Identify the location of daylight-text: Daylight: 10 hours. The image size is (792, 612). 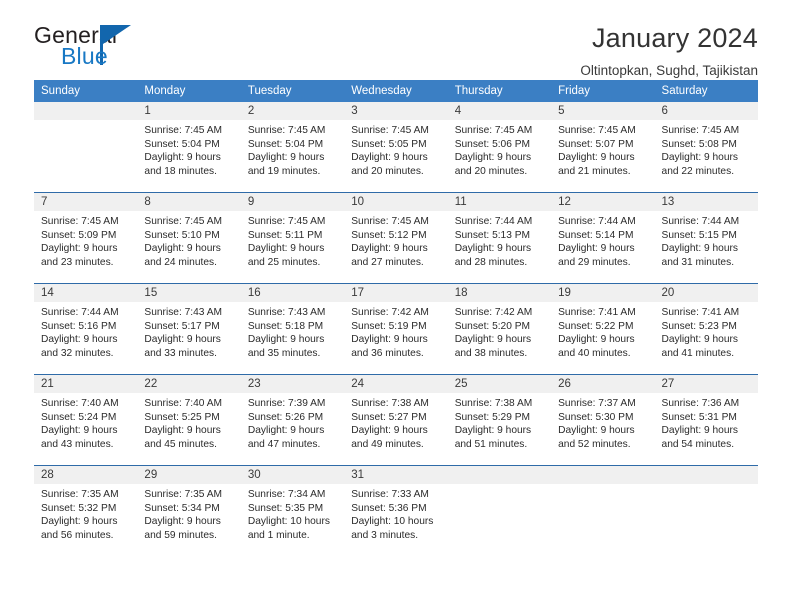
(288, 522).